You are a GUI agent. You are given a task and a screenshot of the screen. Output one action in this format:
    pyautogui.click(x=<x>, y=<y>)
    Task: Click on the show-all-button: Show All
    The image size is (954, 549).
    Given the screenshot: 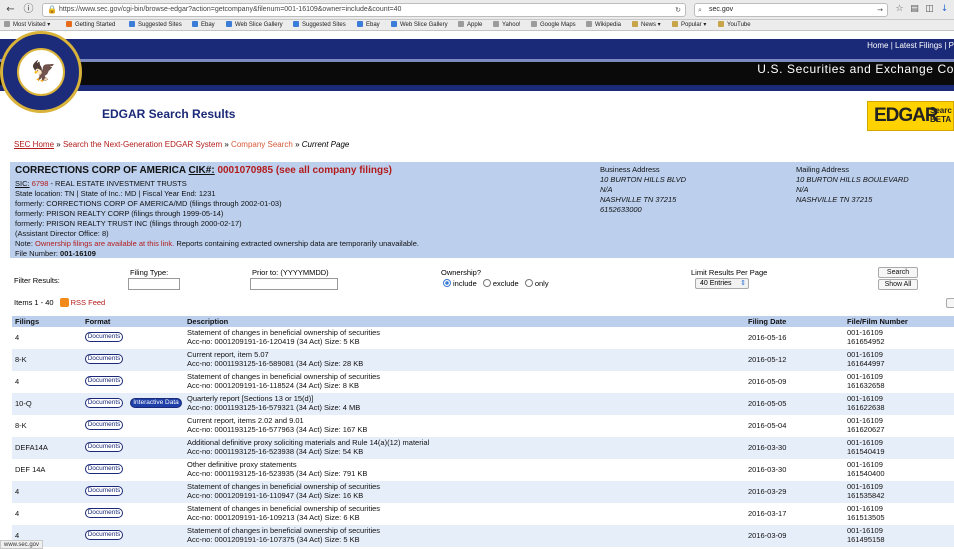 What is the action you would take?
    pyautogui.click(x=898, y=284)
    